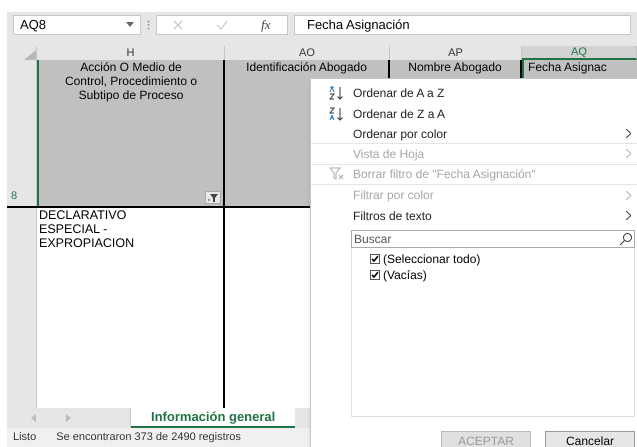  Describe the element at coordinates (77, 24) in the screenshot. I see `name-box: AQ8` at that location.